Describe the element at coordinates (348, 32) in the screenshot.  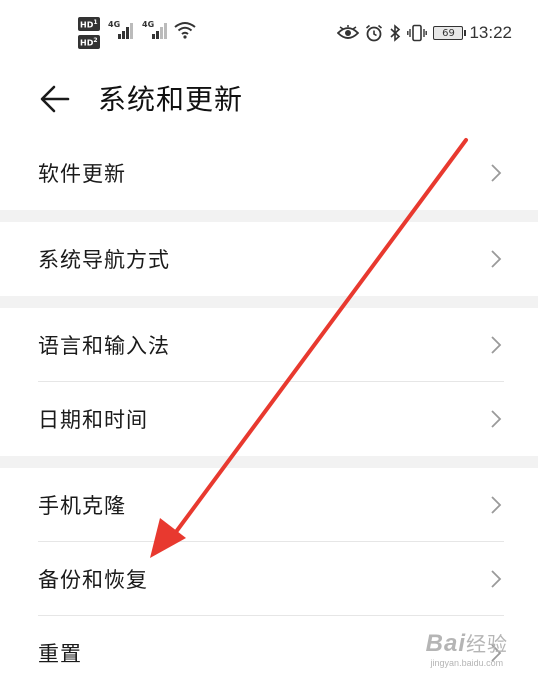
I see `eye-icon` at that location.